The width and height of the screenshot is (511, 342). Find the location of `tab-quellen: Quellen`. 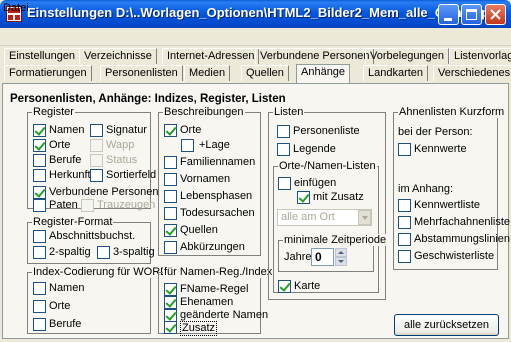

tab-quellen: Quellen is located at coordinates (265, 73).